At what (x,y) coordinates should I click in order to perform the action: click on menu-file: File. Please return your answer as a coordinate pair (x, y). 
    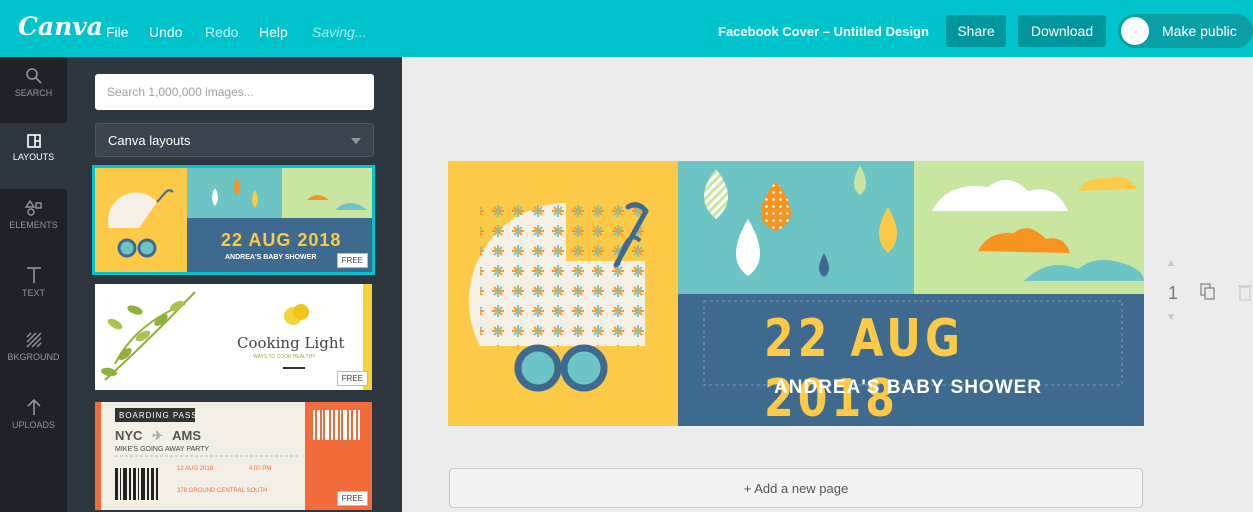
    Looking at the image, I should click on (117, 32).